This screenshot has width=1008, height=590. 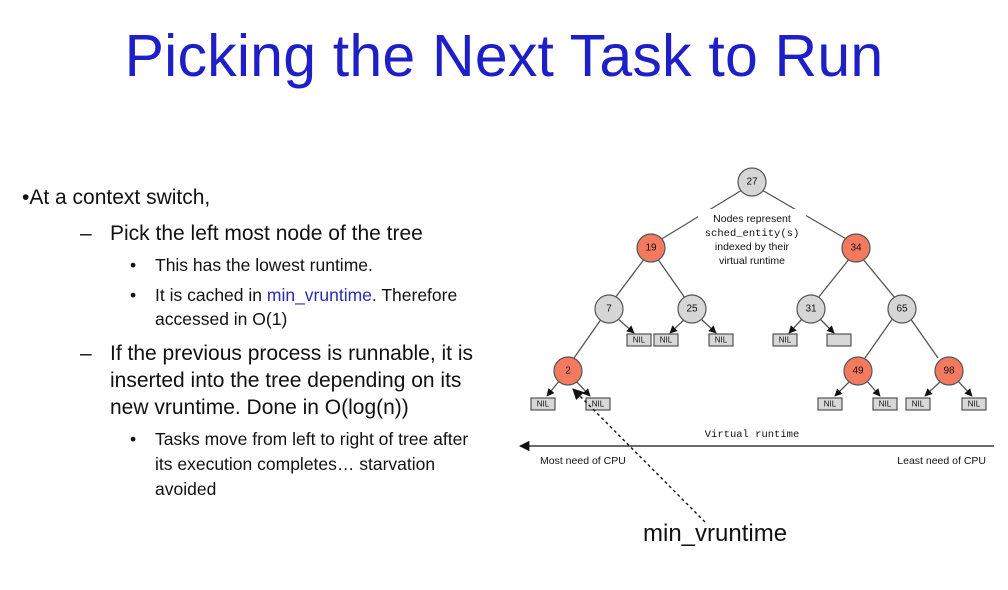 I want to click on node-98: 98, so click(x=949, y=371).